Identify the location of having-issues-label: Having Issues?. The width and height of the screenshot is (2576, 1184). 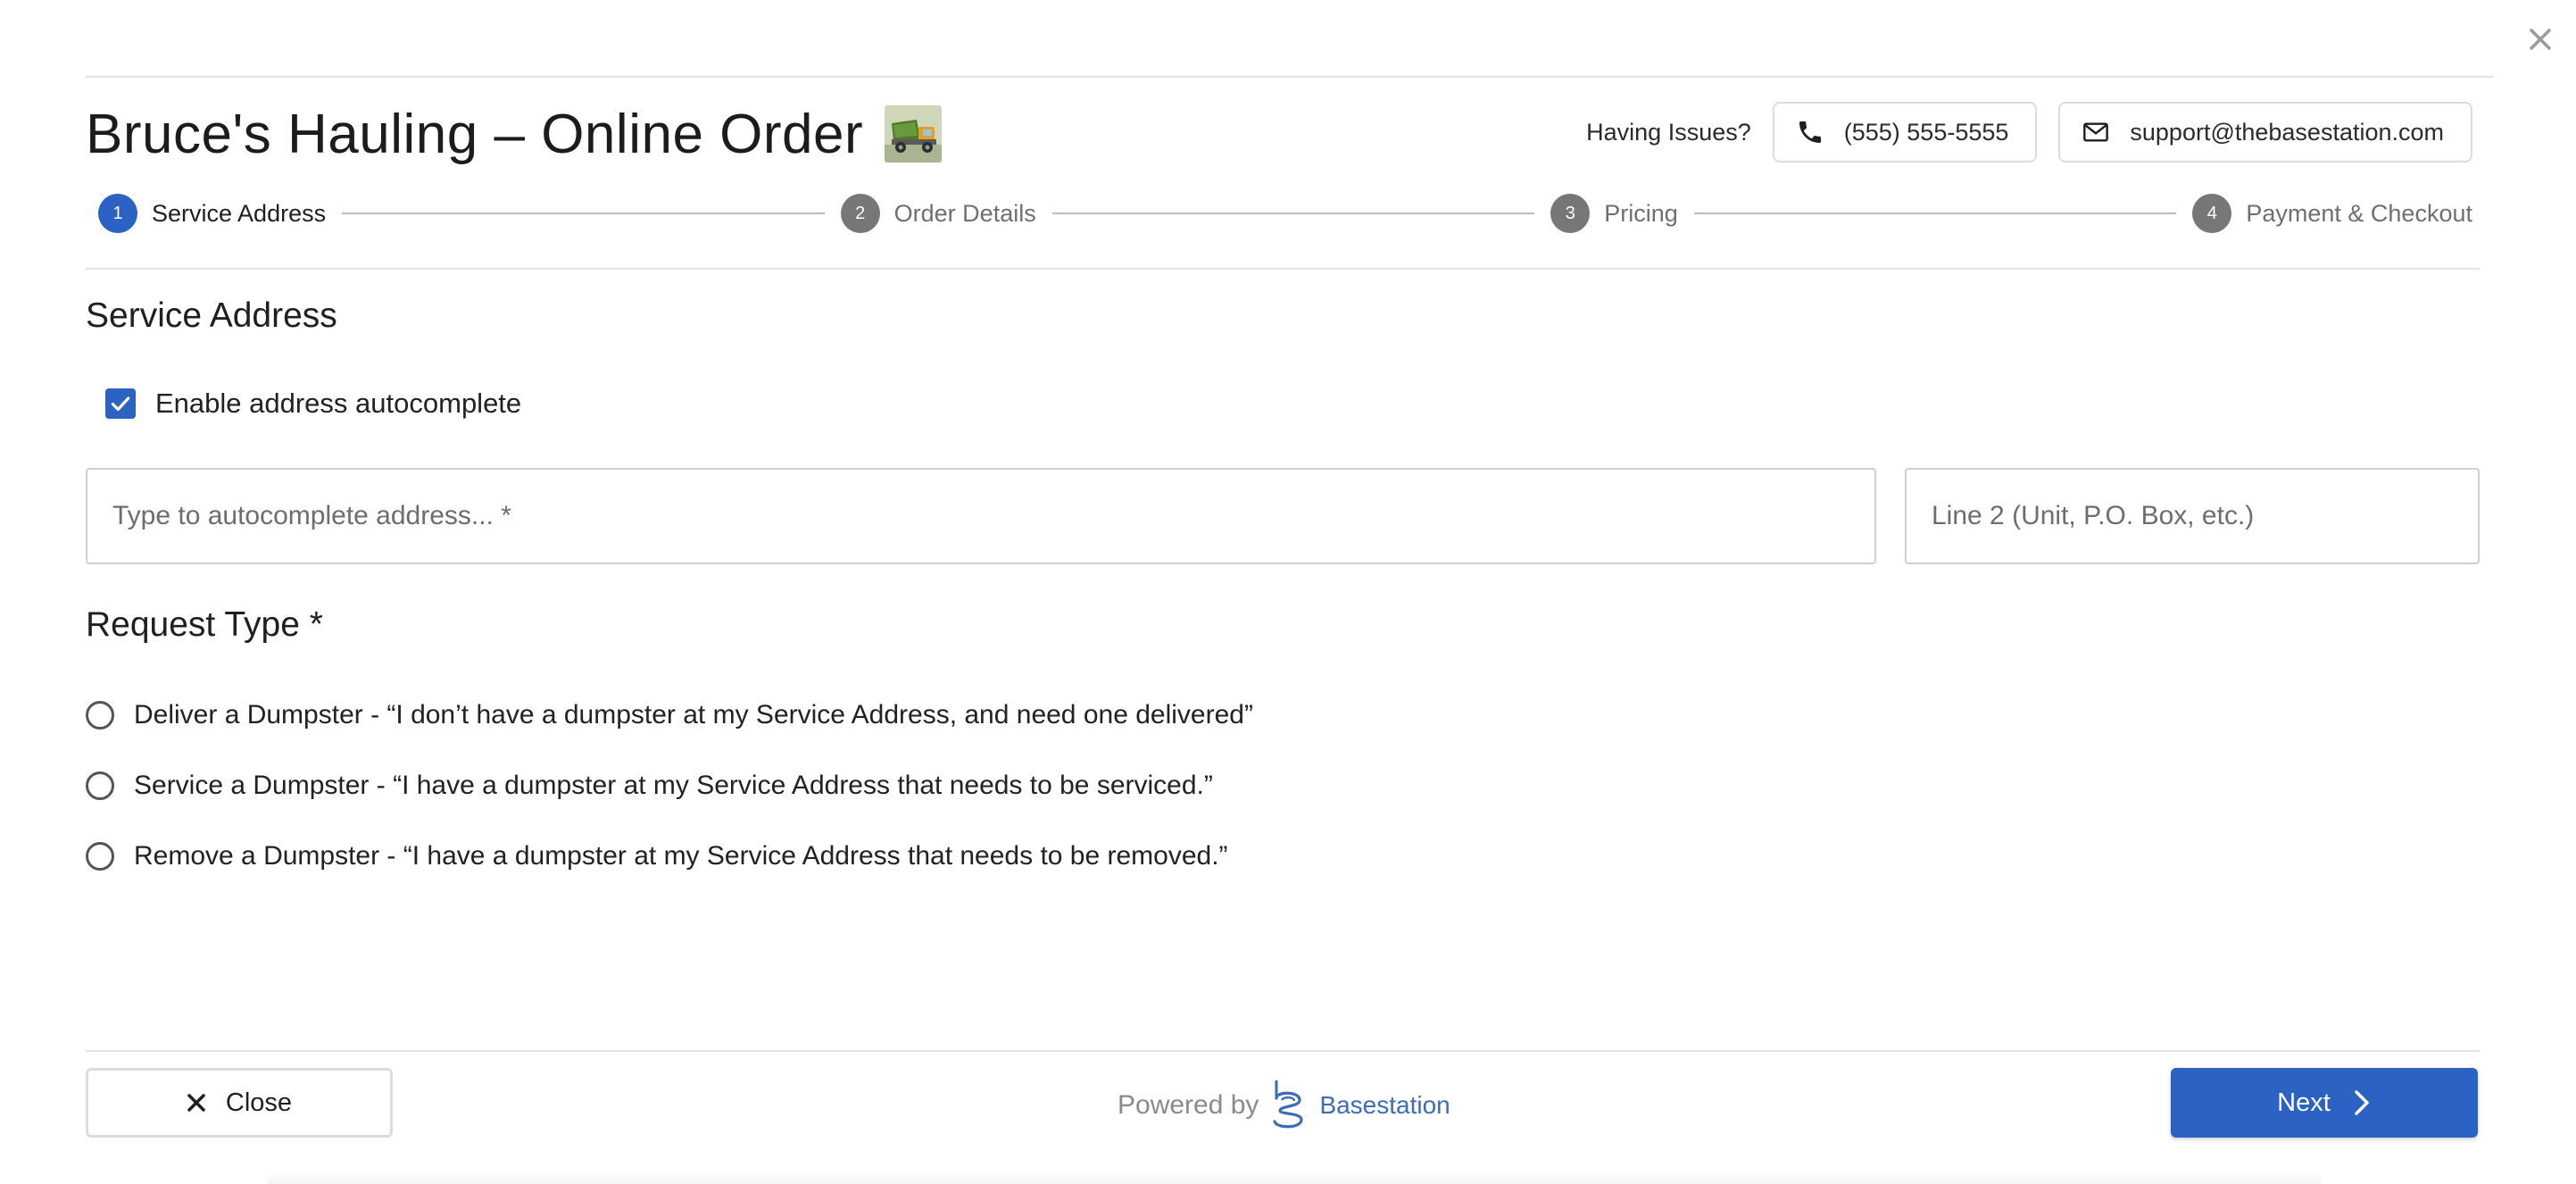
(1669, 132).